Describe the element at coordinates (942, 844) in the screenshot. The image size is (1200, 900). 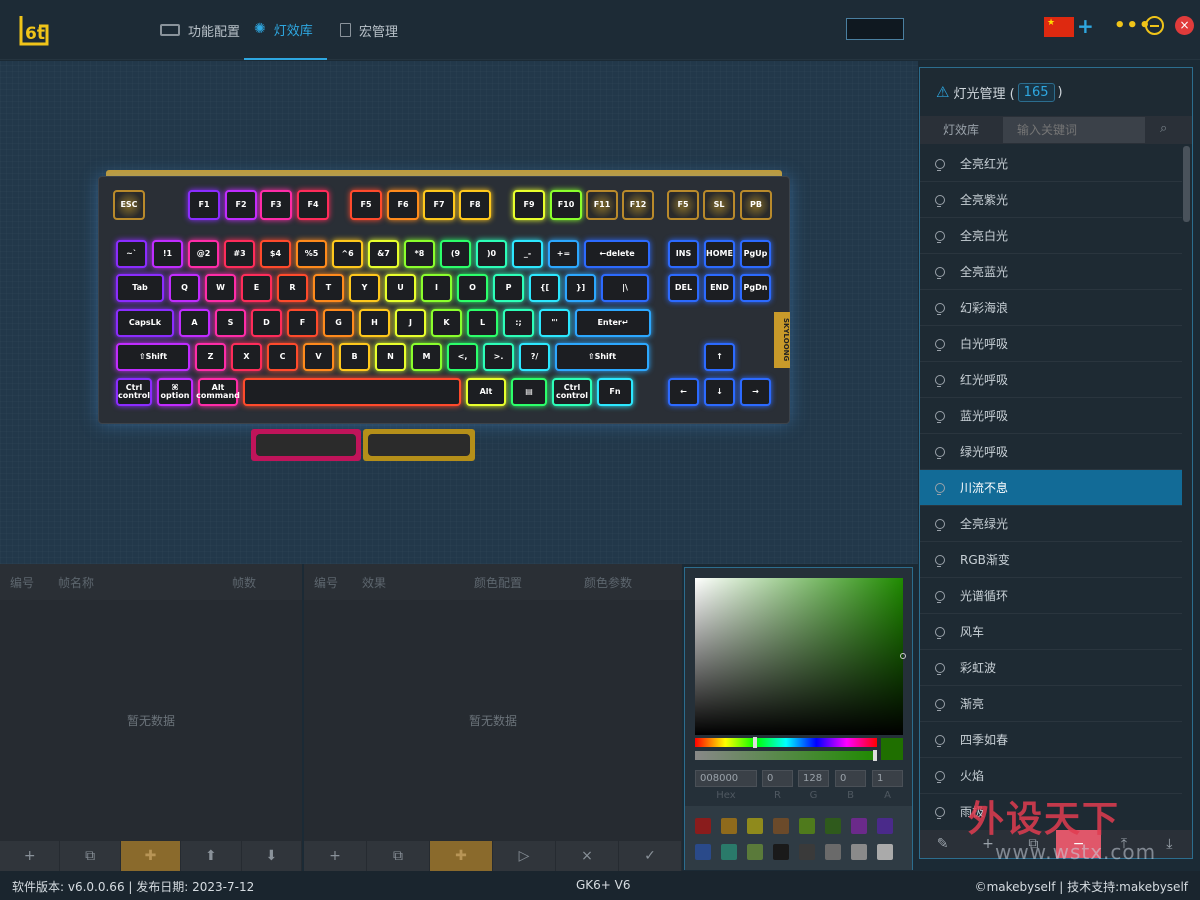
I see `edit-button: ✎` at that location.